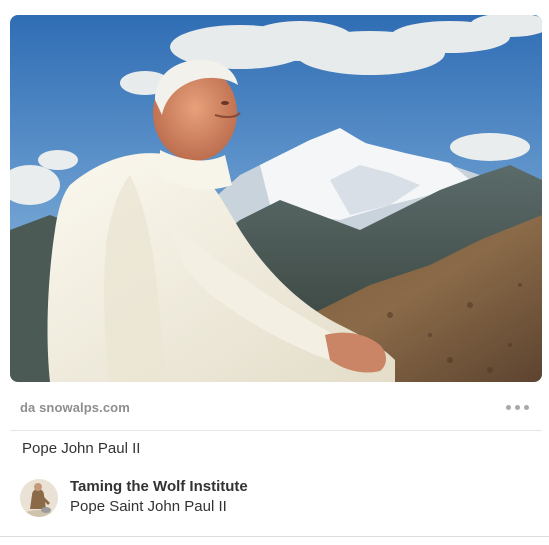 Image resolution: width=549 pixels, height=545 pixels. What do you see at coordinates (277, 408) in the screenshot?
I see `source-row: da snowalps.com` at bounding box center [277, 408].